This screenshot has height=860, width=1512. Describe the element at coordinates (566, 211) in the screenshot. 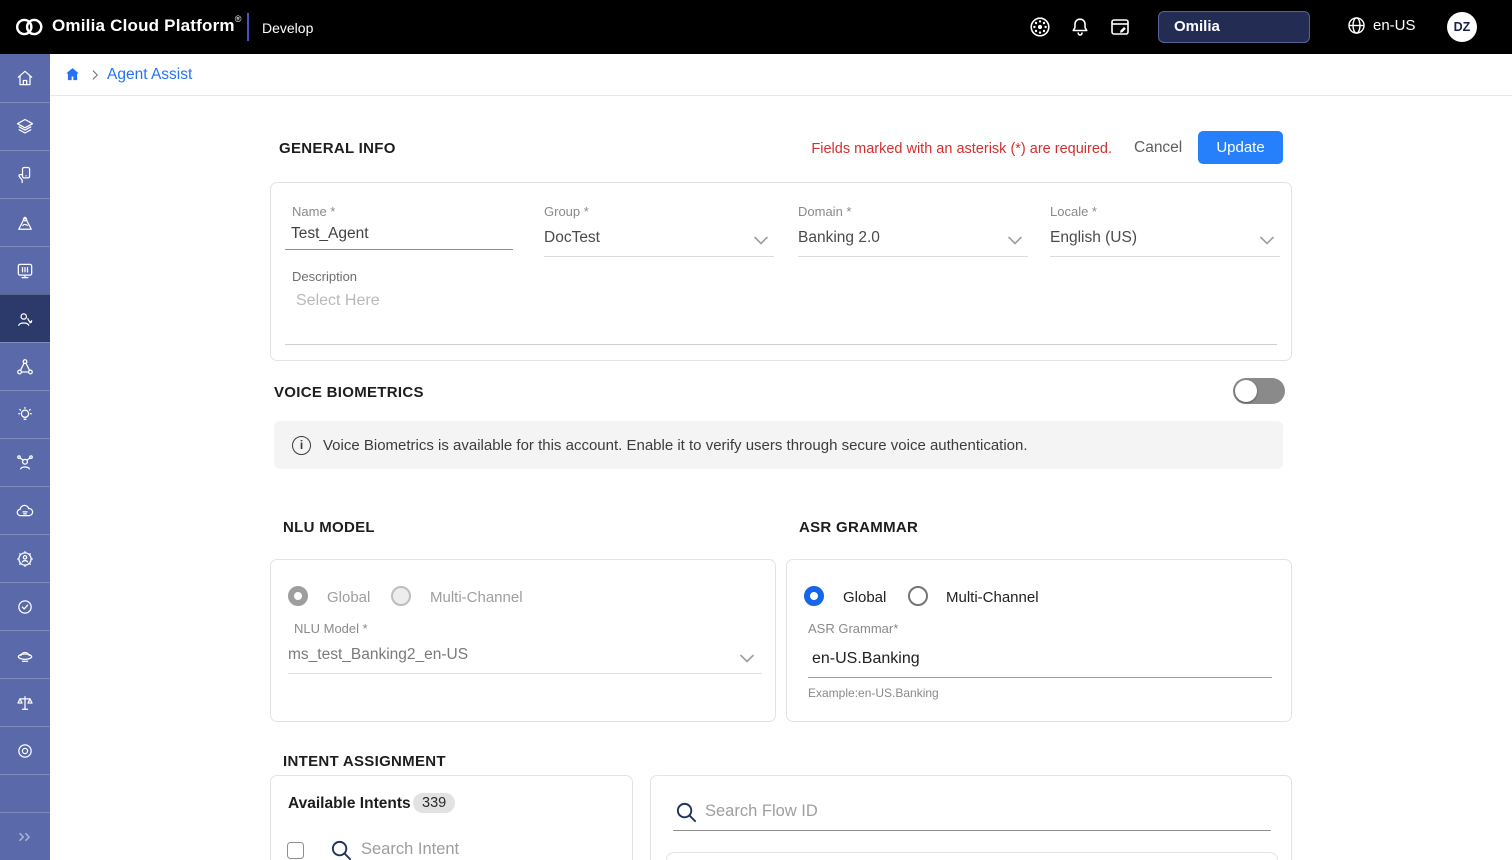

I see `group-label: Group *` at that location.